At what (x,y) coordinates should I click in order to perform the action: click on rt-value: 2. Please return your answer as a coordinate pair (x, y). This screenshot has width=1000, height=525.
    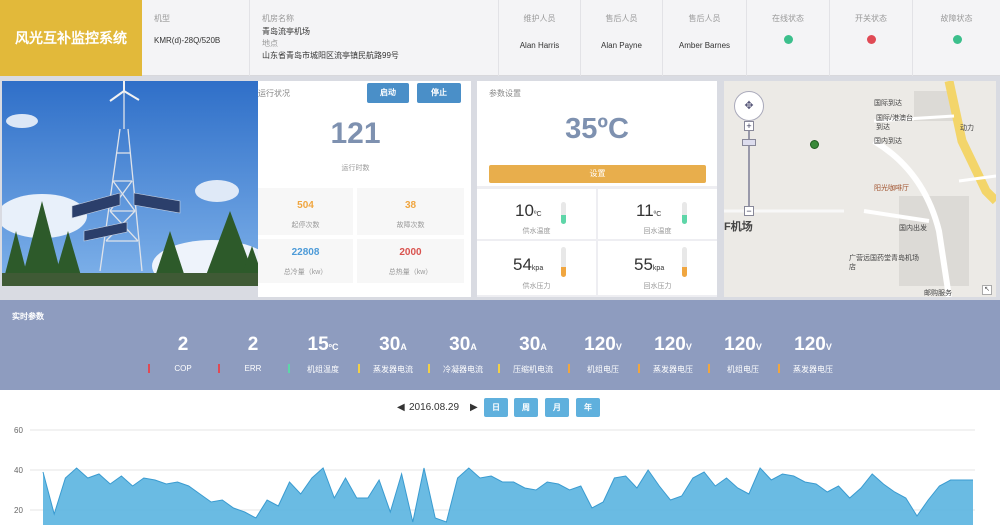
    Looking at the image, I should click on (183, 344).